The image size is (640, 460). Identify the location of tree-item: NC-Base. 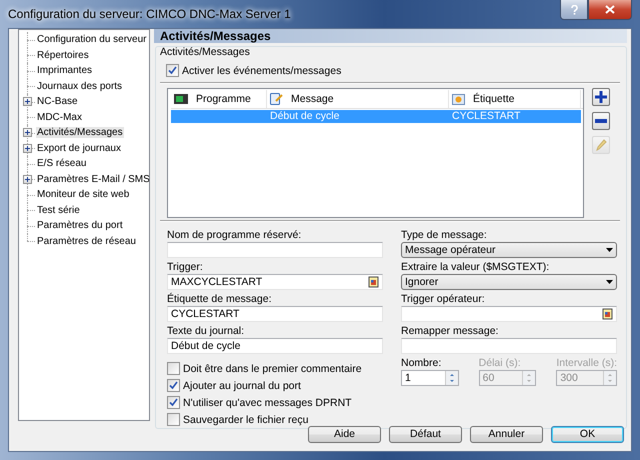
(57, 102).